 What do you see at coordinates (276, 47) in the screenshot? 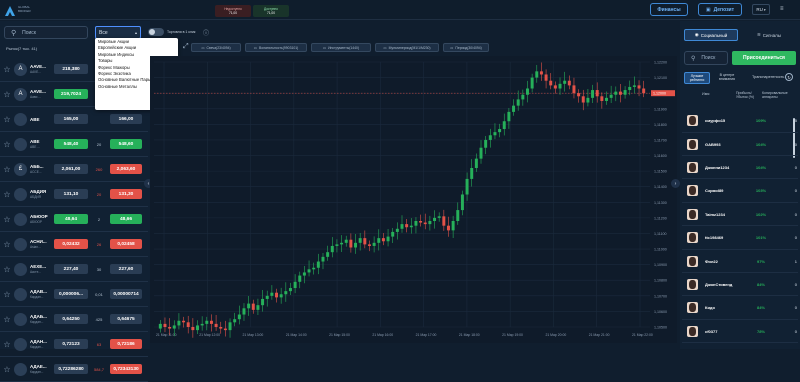
I see `chart-tool-2: ▭ Волатильность(9903101)` at bounding box center [276, 47].